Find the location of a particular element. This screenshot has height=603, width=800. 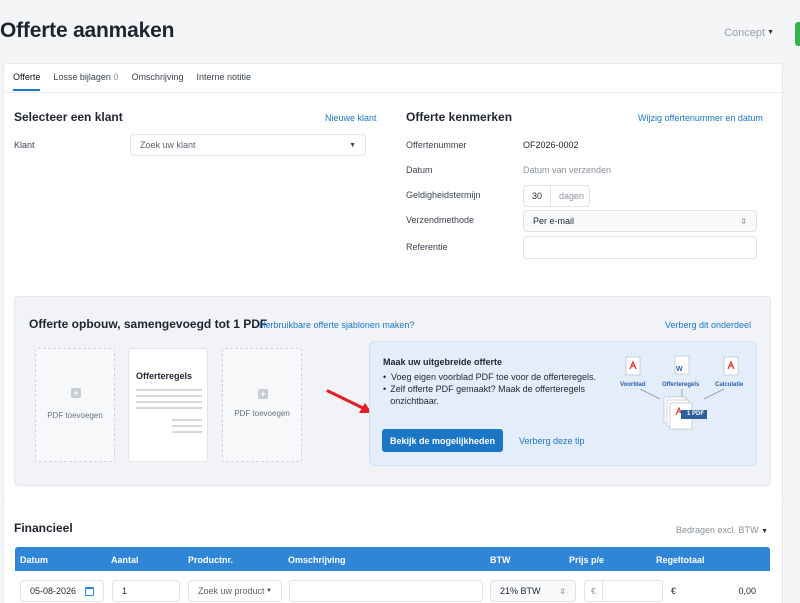

tab-label: Interne notitie is located at coordinates (223, 77).